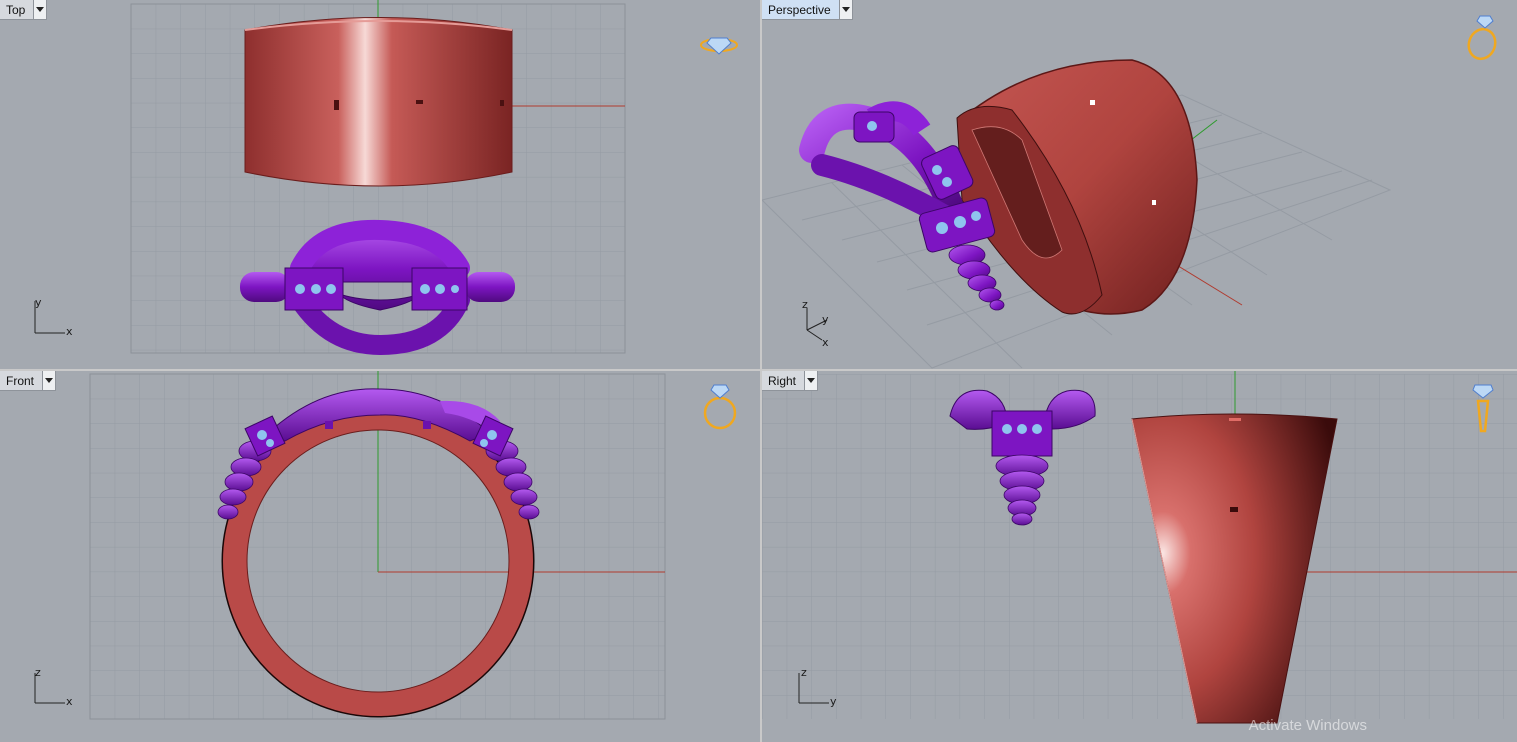  What do you see at coordinates (16, 9) in the screenshot?
I see `viewport-title: Top` at bounding box center [16, 9].